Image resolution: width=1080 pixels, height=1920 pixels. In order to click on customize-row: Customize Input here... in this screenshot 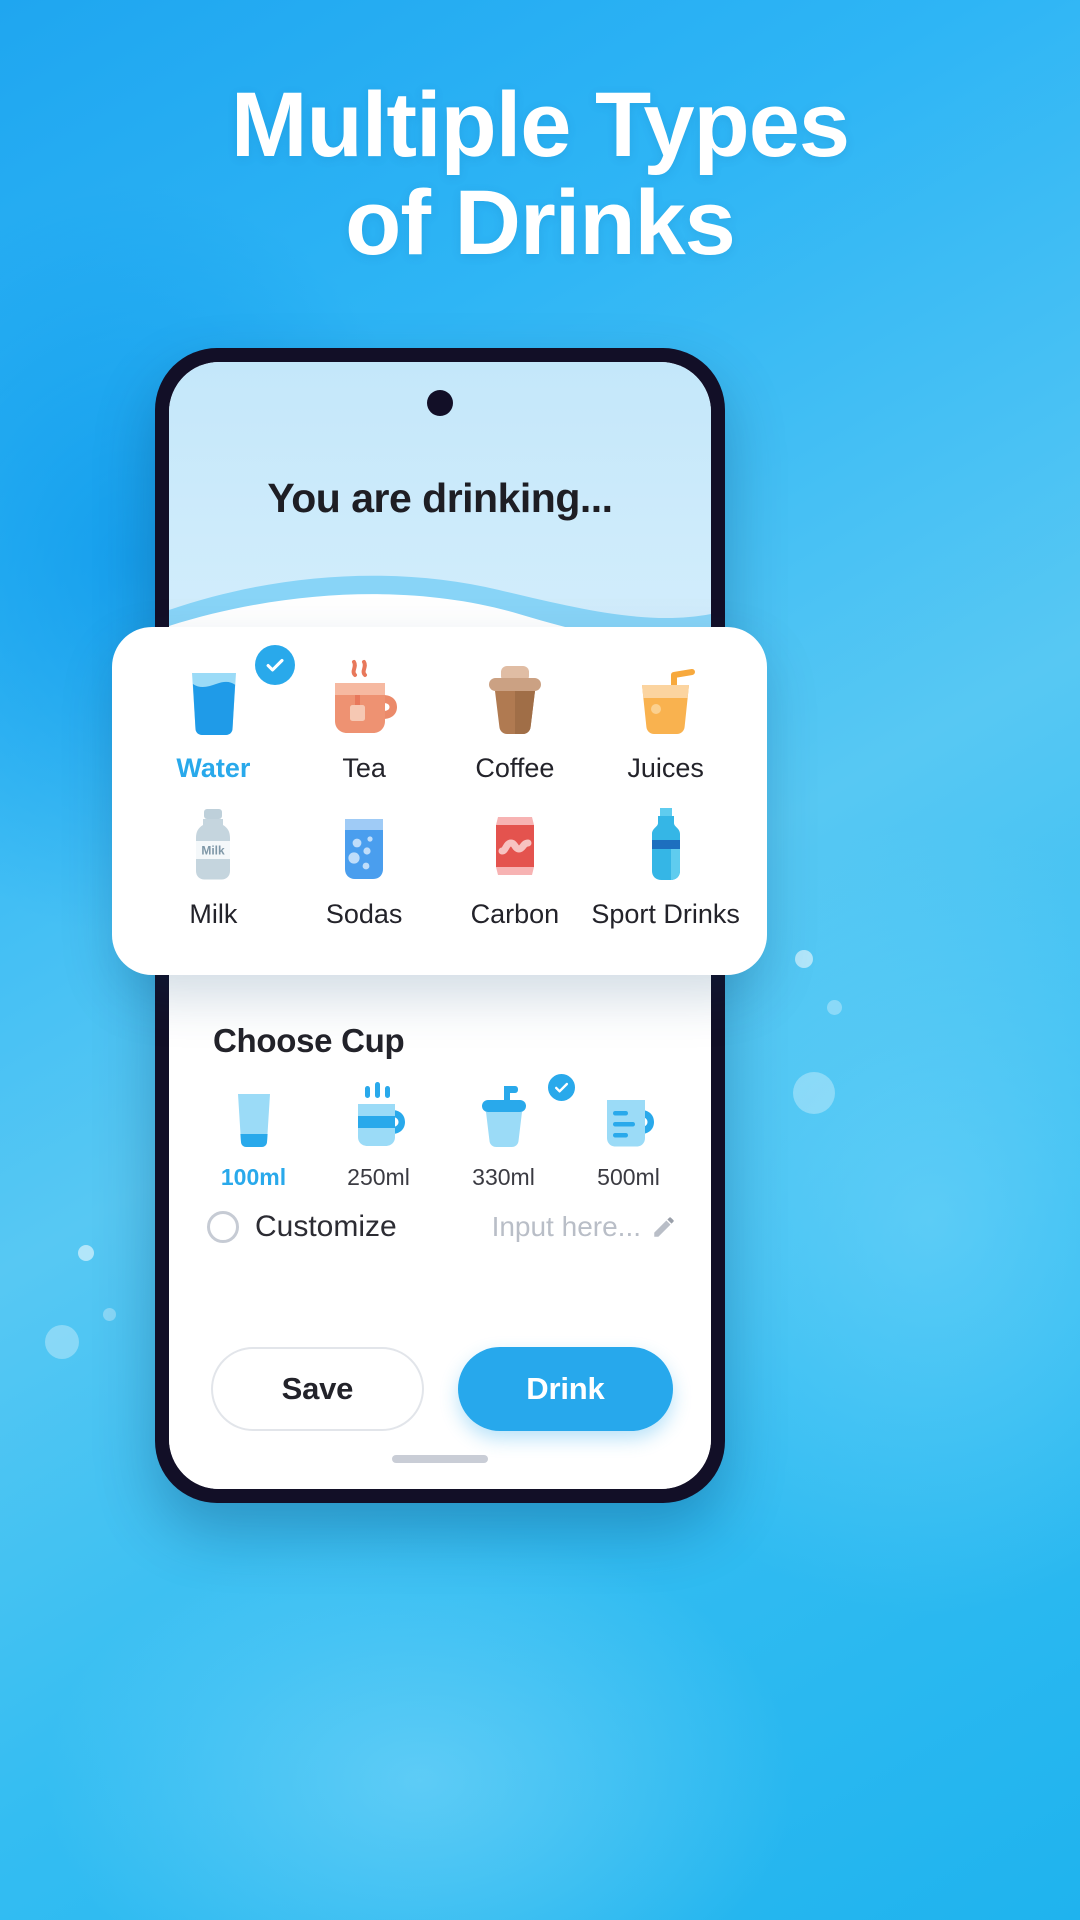, I will do `click(442, 1227)`.